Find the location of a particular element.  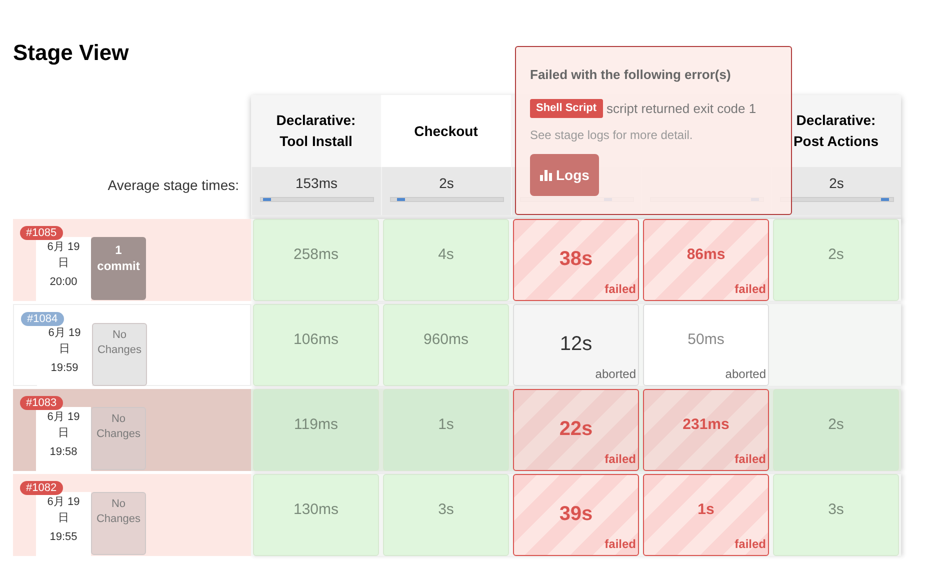

build-badge: #1083 is located at coordinates (41, 403).